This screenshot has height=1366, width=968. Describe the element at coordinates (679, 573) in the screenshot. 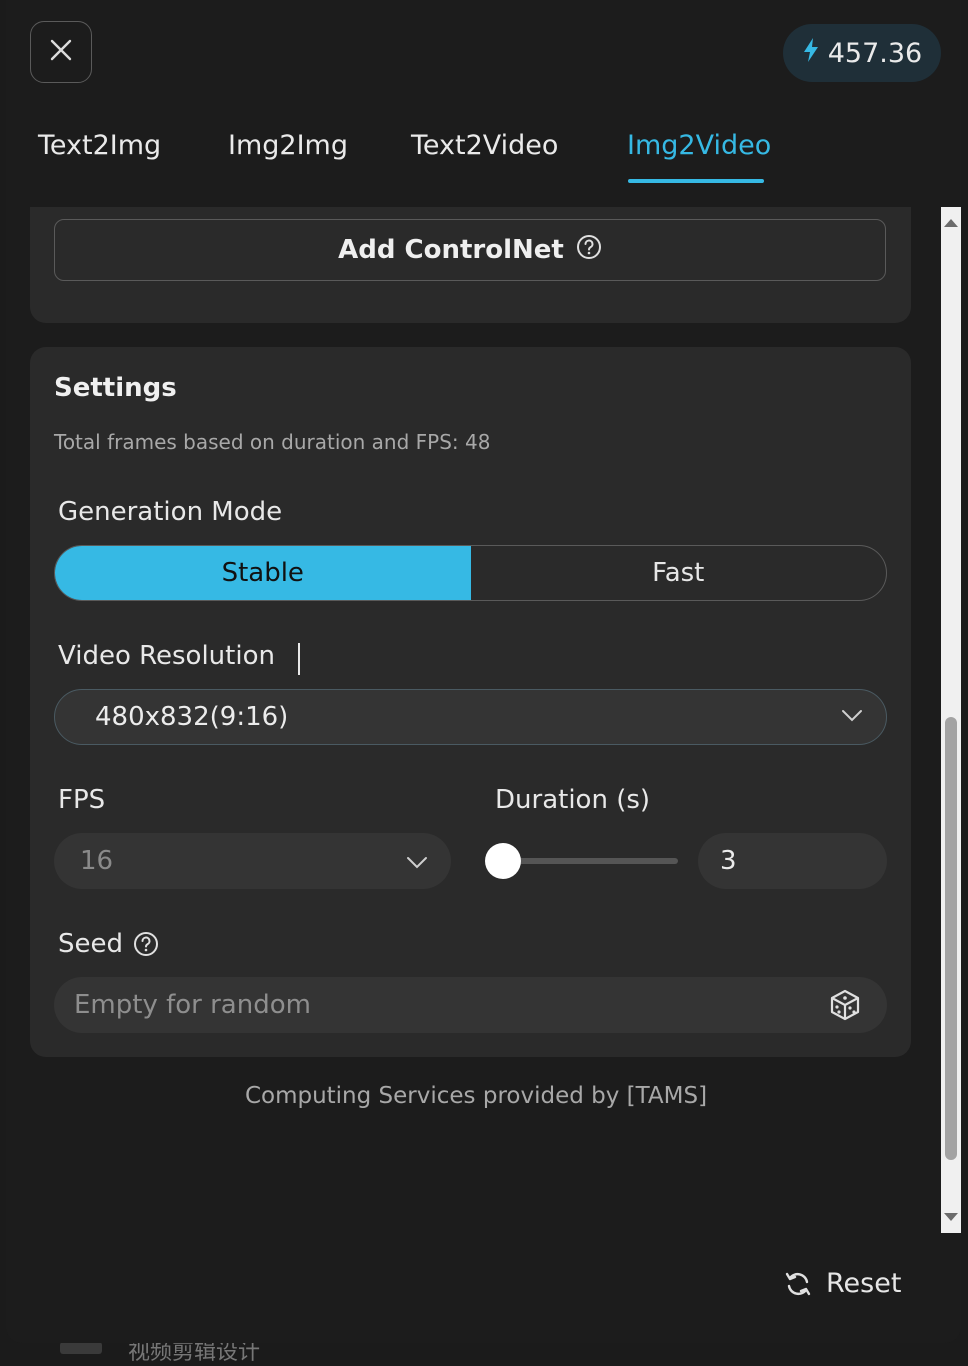

I see `mode-option-fast: Fast` at that location.